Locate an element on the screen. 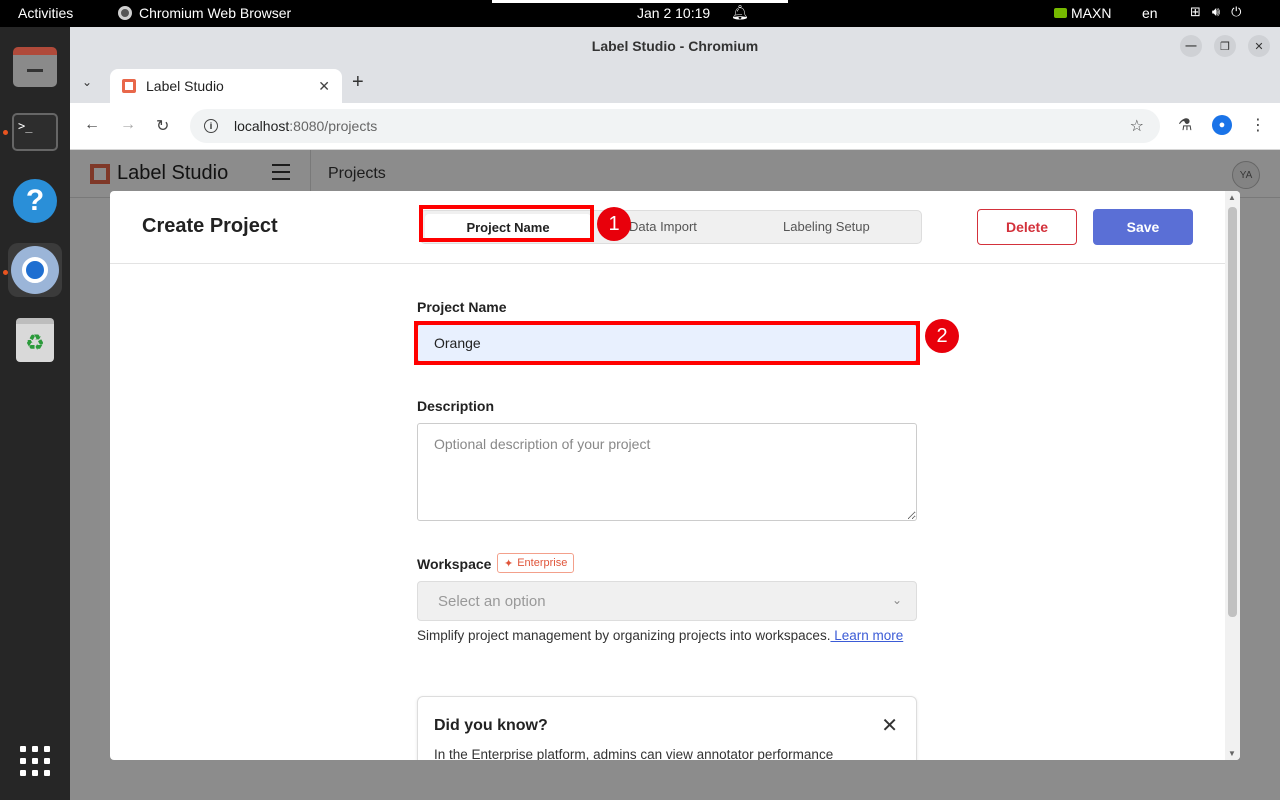 The width and height of the screenshot is (1280, 800). forward-arrow-icon: → is located at coordinates (128, 125).